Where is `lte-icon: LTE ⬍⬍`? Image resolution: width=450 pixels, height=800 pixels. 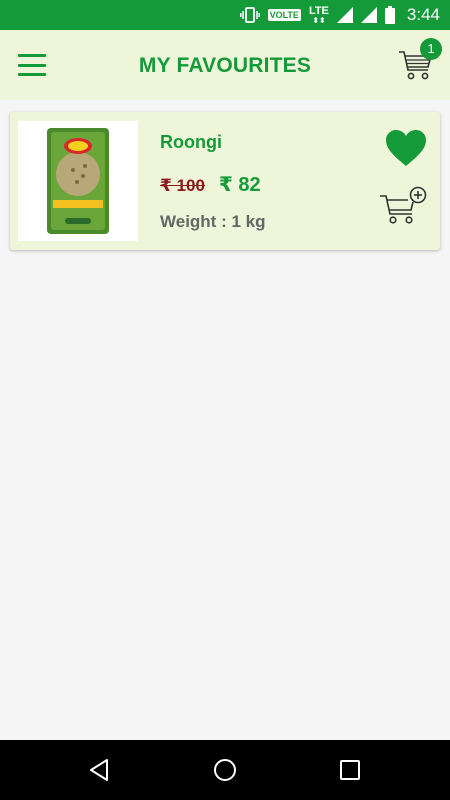
lte-icon: LTE ⬍⬍ is located at coordinates (318, 14).